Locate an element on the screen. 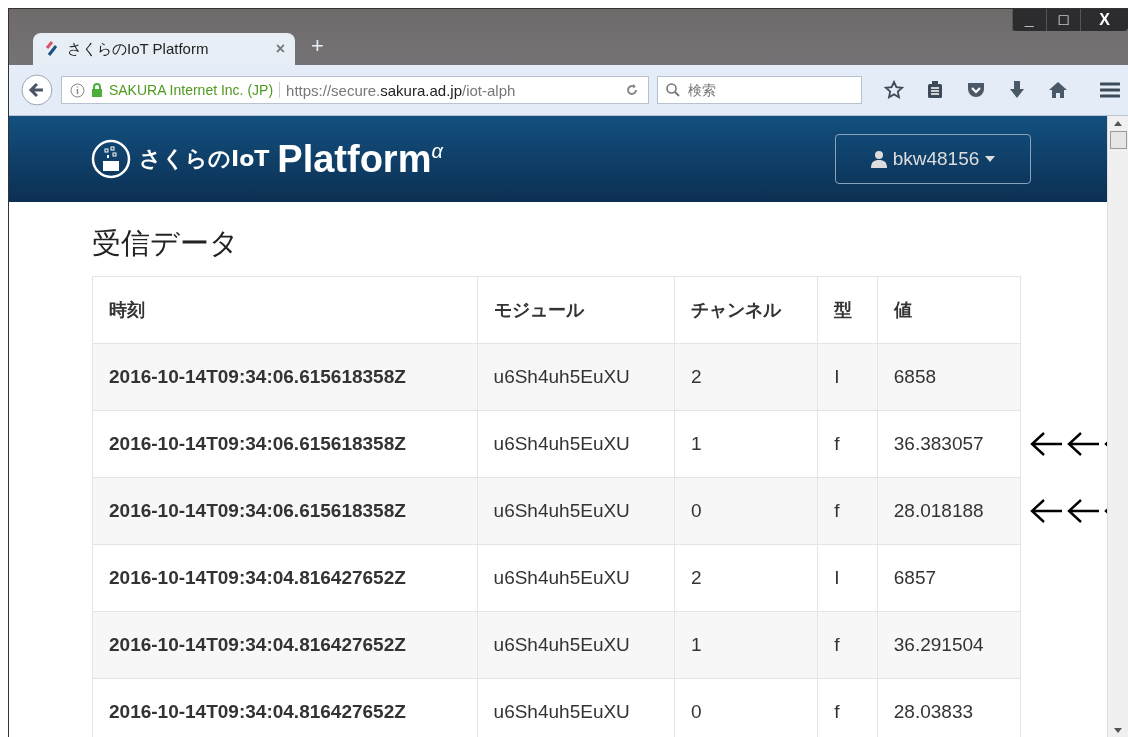  new-tab-button: + is located at coordinates (317, 46).